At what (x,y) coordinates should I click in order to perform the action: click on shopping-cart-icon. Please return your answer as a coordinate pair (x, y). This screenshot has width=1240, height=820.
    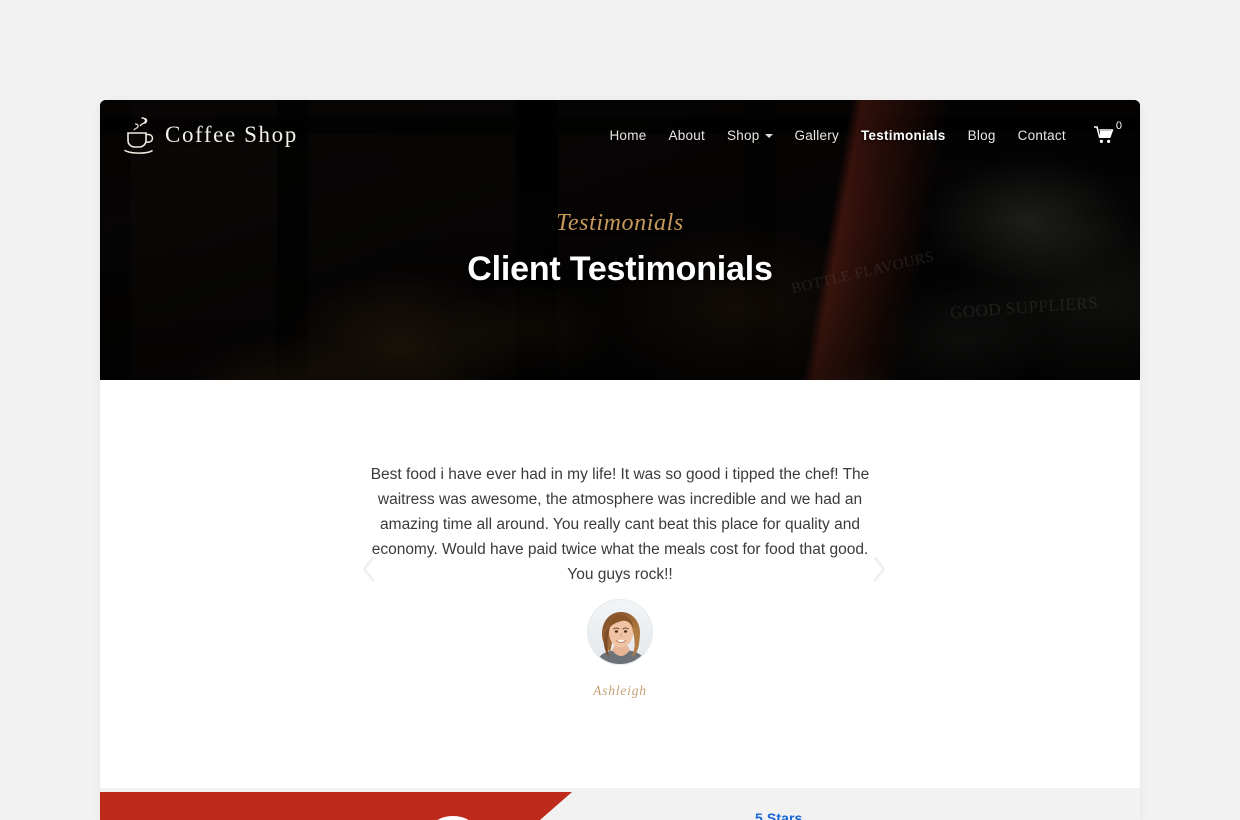
    Looking at the image, I should click on (1103, 134).